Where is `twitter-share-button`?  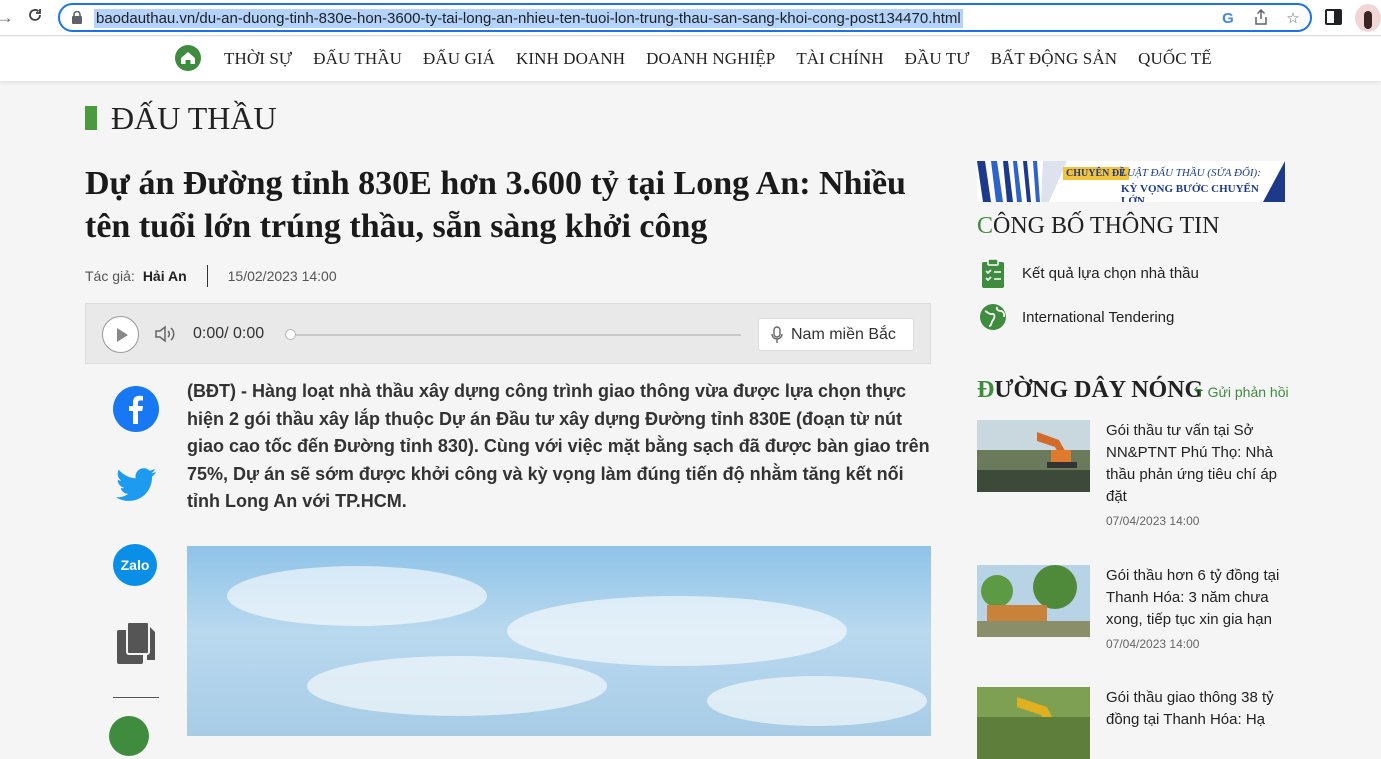 twitter-share-button is located at coordinates (136, 485).